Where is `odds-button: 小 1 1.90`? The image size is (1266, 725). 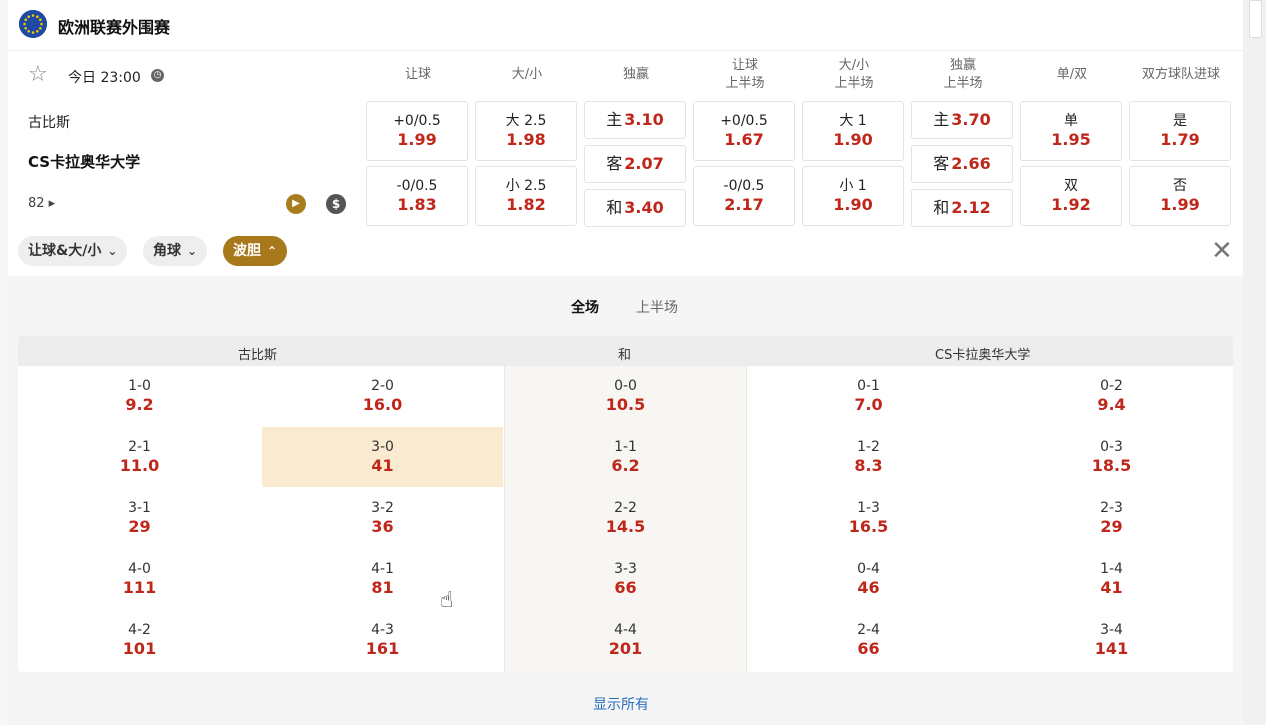 odds-button: 小 1 1.90 is located at coordinates (853, 196).